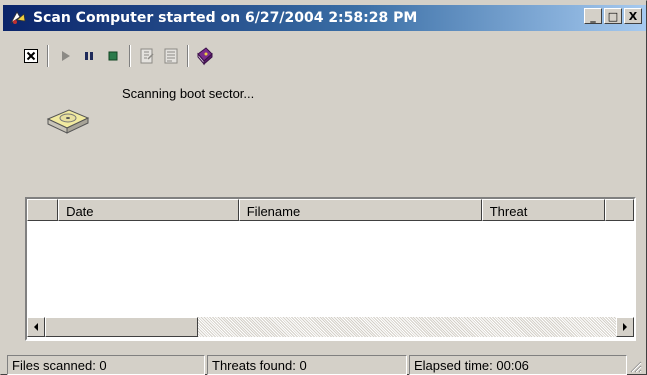 The width and height of the screenshot is (647, 375). I want to click on close-icon: X, so click(633, 16).